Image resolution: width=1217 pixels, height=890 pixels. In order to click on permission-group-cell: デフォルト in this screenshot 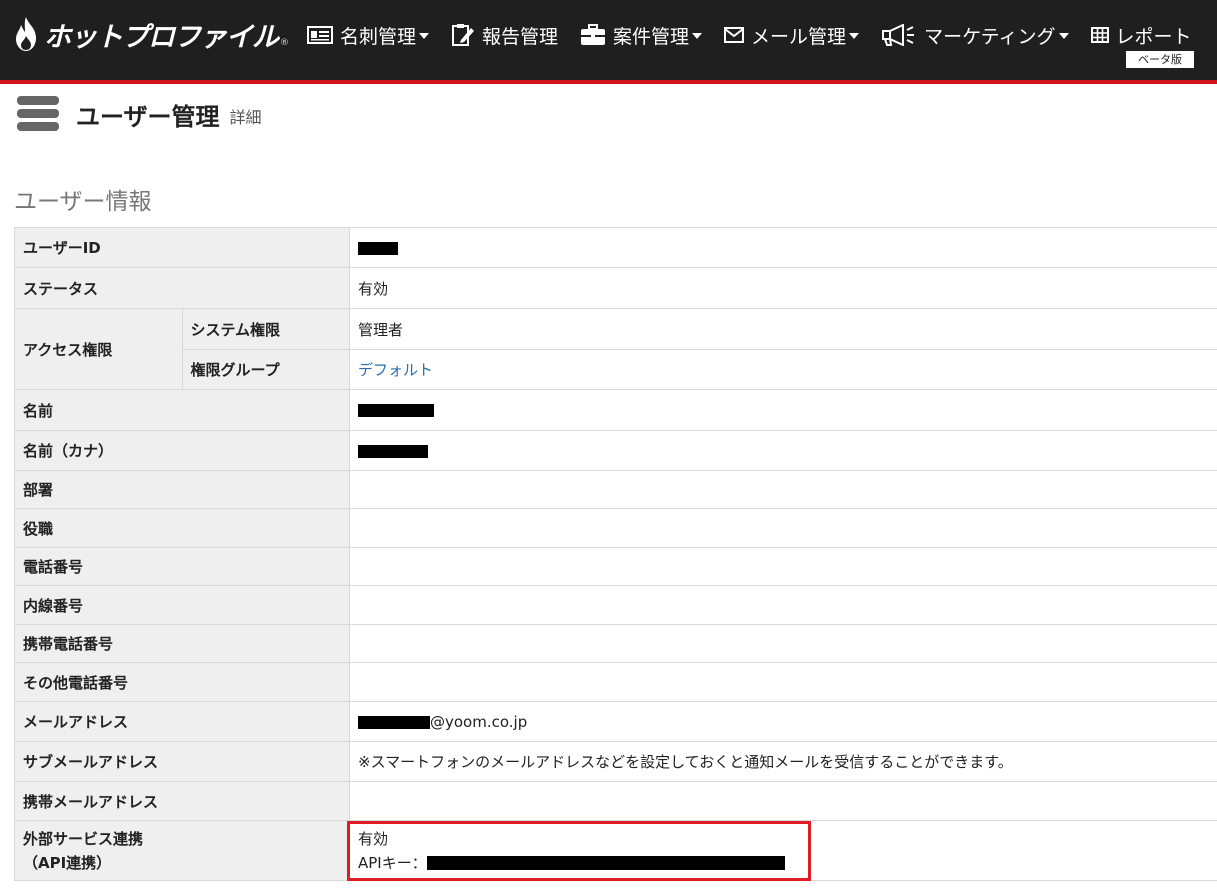, I will do `click(783, 369)`.